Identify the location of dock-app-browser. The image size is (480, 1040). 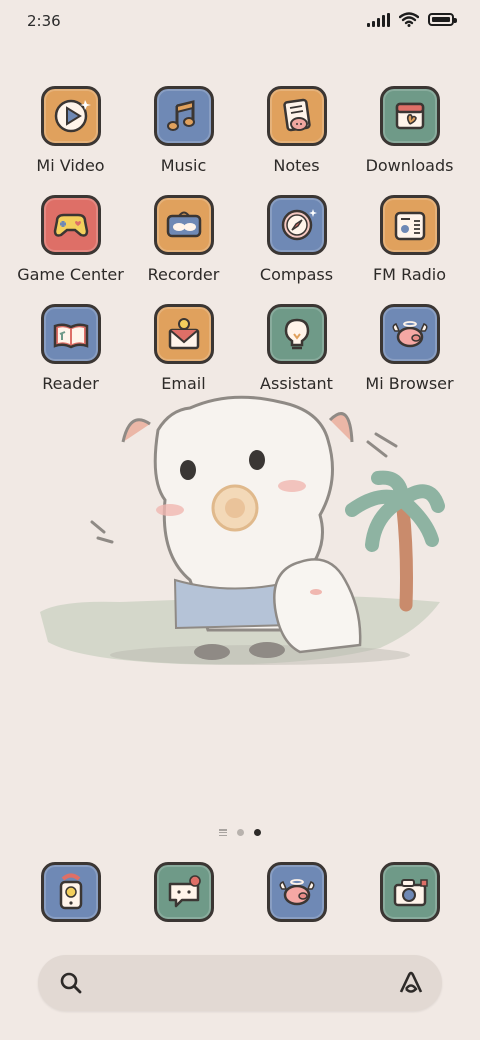
(296, 892).